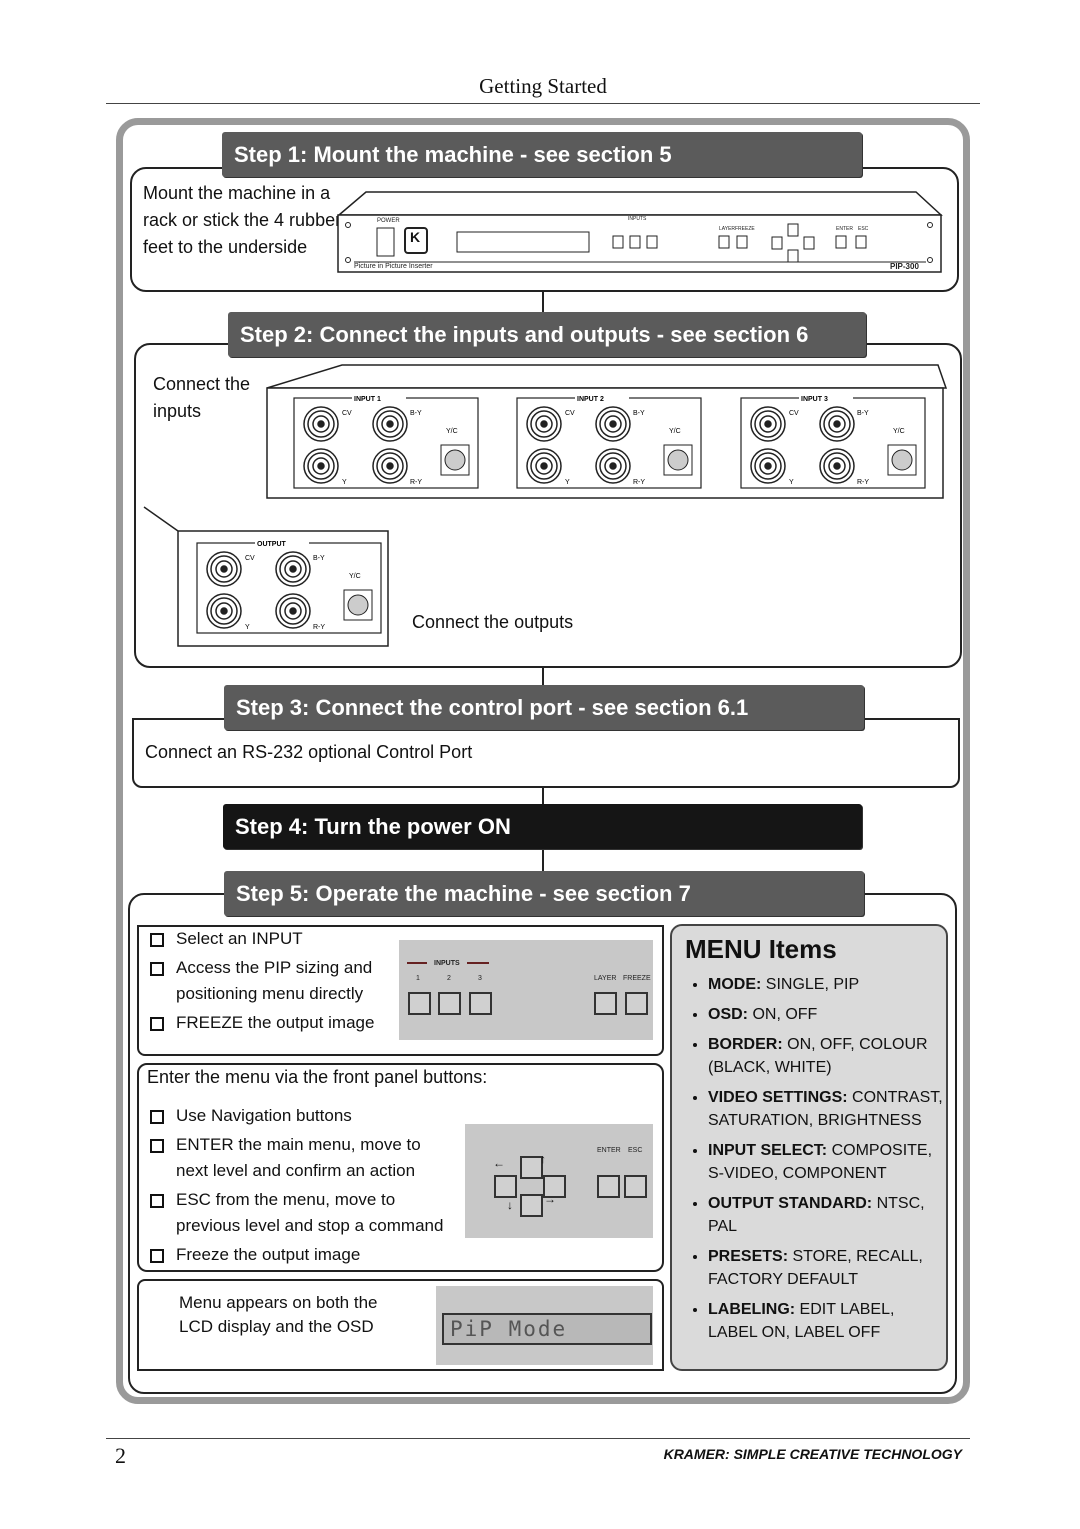 Image resolution: width=1080 pixels, height=1529 pixels. I want to click on kramer-logo: K, so click(415, 237).